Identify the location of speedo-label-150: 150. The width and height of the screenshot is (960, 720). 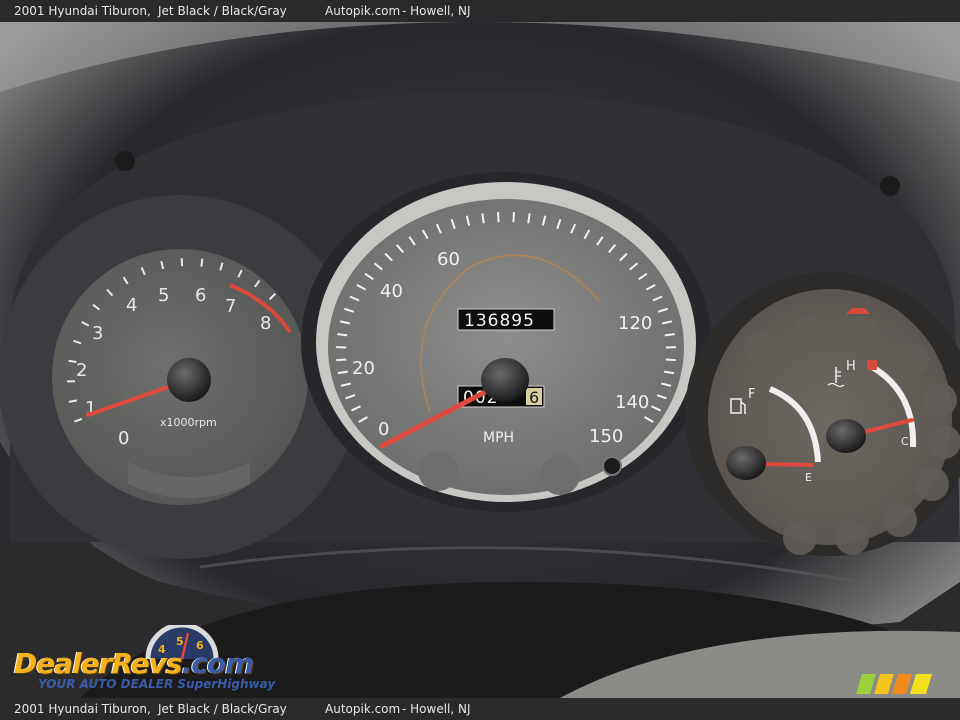
(606, 436).